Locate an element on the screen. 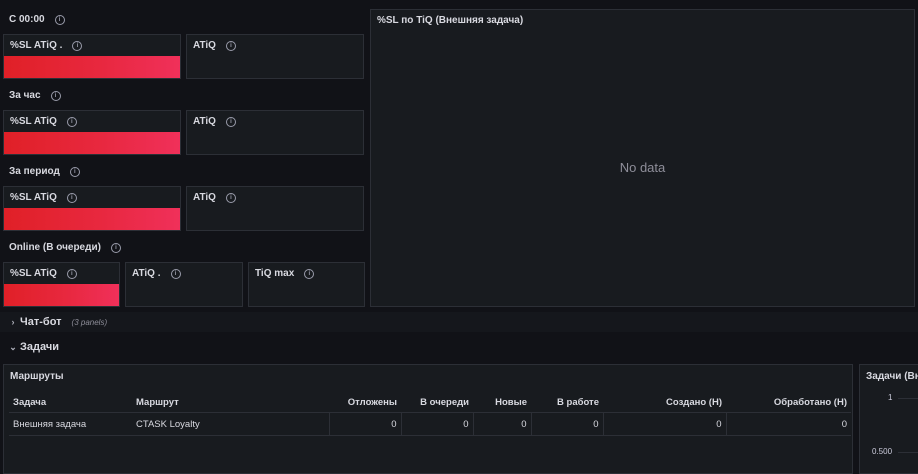 This screenshot has width=918, height=474. stat-panel-atiq-today: ATiQ i is located at coordinates (275, 56).